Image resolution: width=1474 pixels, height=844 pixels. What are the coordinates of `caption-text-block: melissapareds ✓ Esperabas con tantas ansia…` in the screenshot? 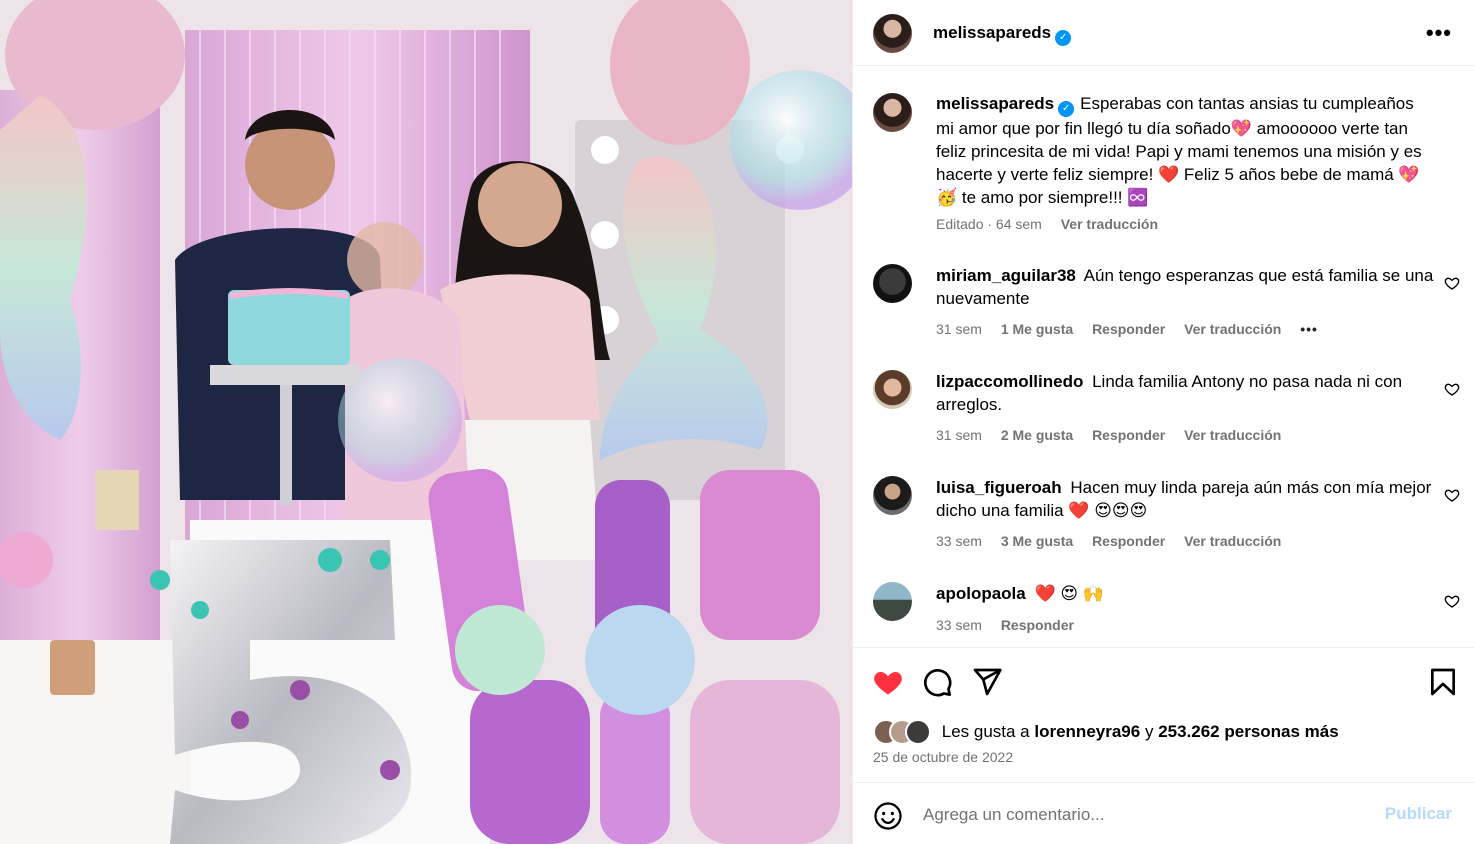 It's located at (1186, 150).